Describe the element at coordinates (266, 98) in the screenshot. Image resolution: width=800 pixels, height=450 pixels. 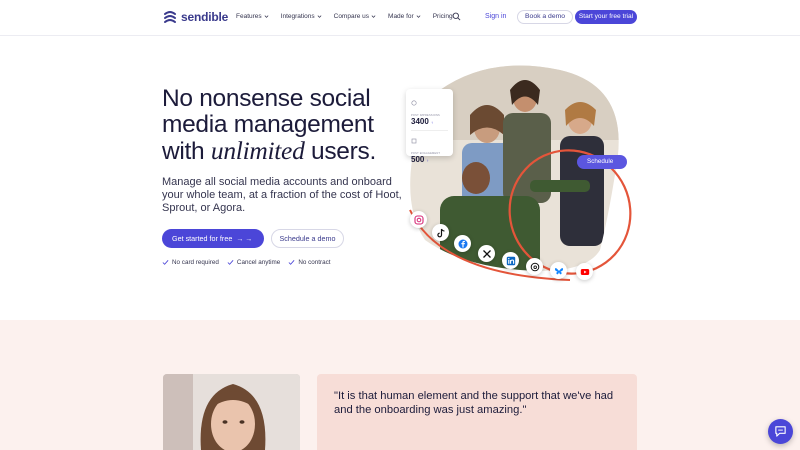
I see `hero-title-line1: No nonsense social` at that location.